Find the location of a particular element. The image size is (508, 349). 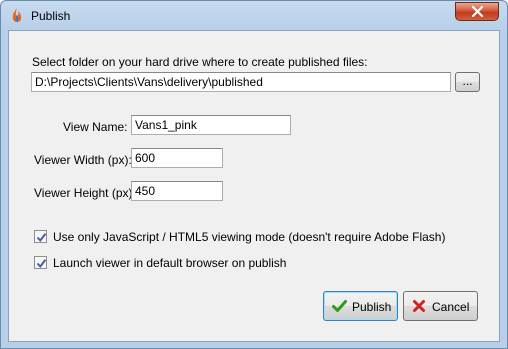

cancel-button: Cancel is located at coordinates (440, 306).